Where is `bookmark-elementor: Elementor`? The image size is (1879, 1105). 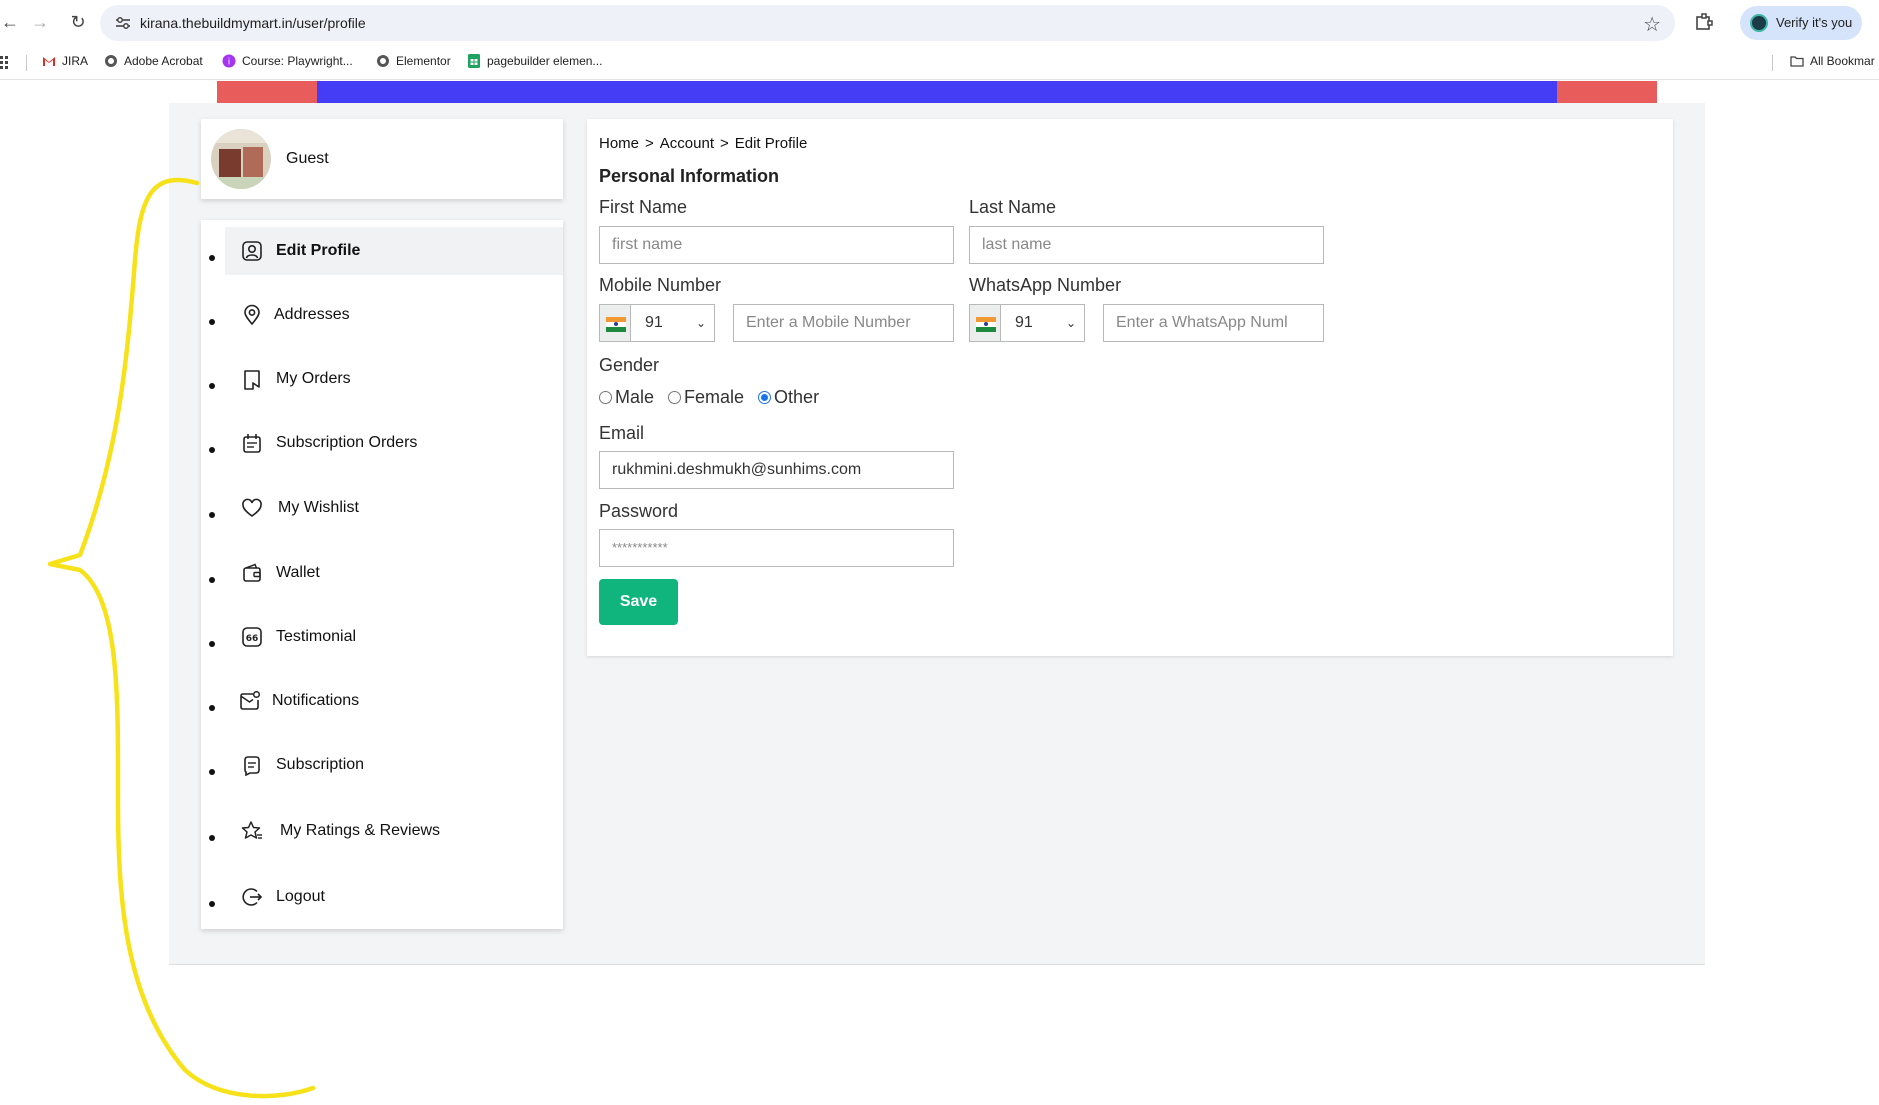 bookmark-elementor: Elementor is located at coordinates (413, 61).